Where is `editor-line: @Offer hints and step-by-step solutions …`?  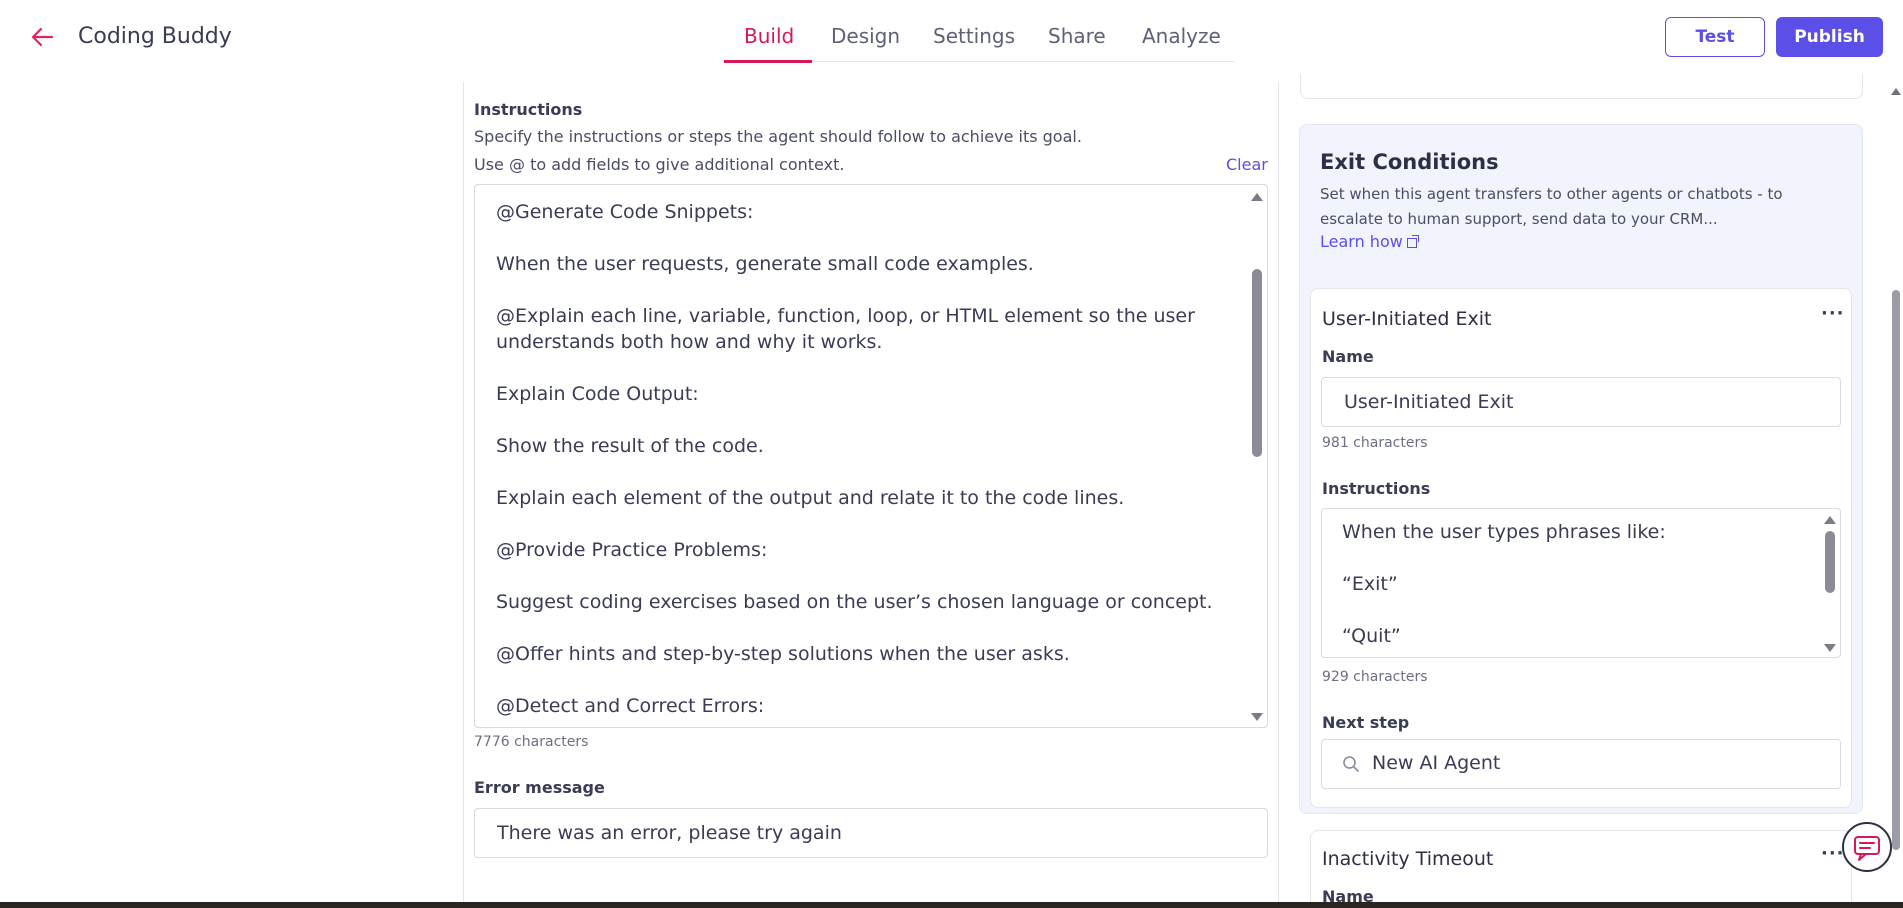
editor-line: @Offer hints and step-by-step solutions … is located at coordinates (783, 654).